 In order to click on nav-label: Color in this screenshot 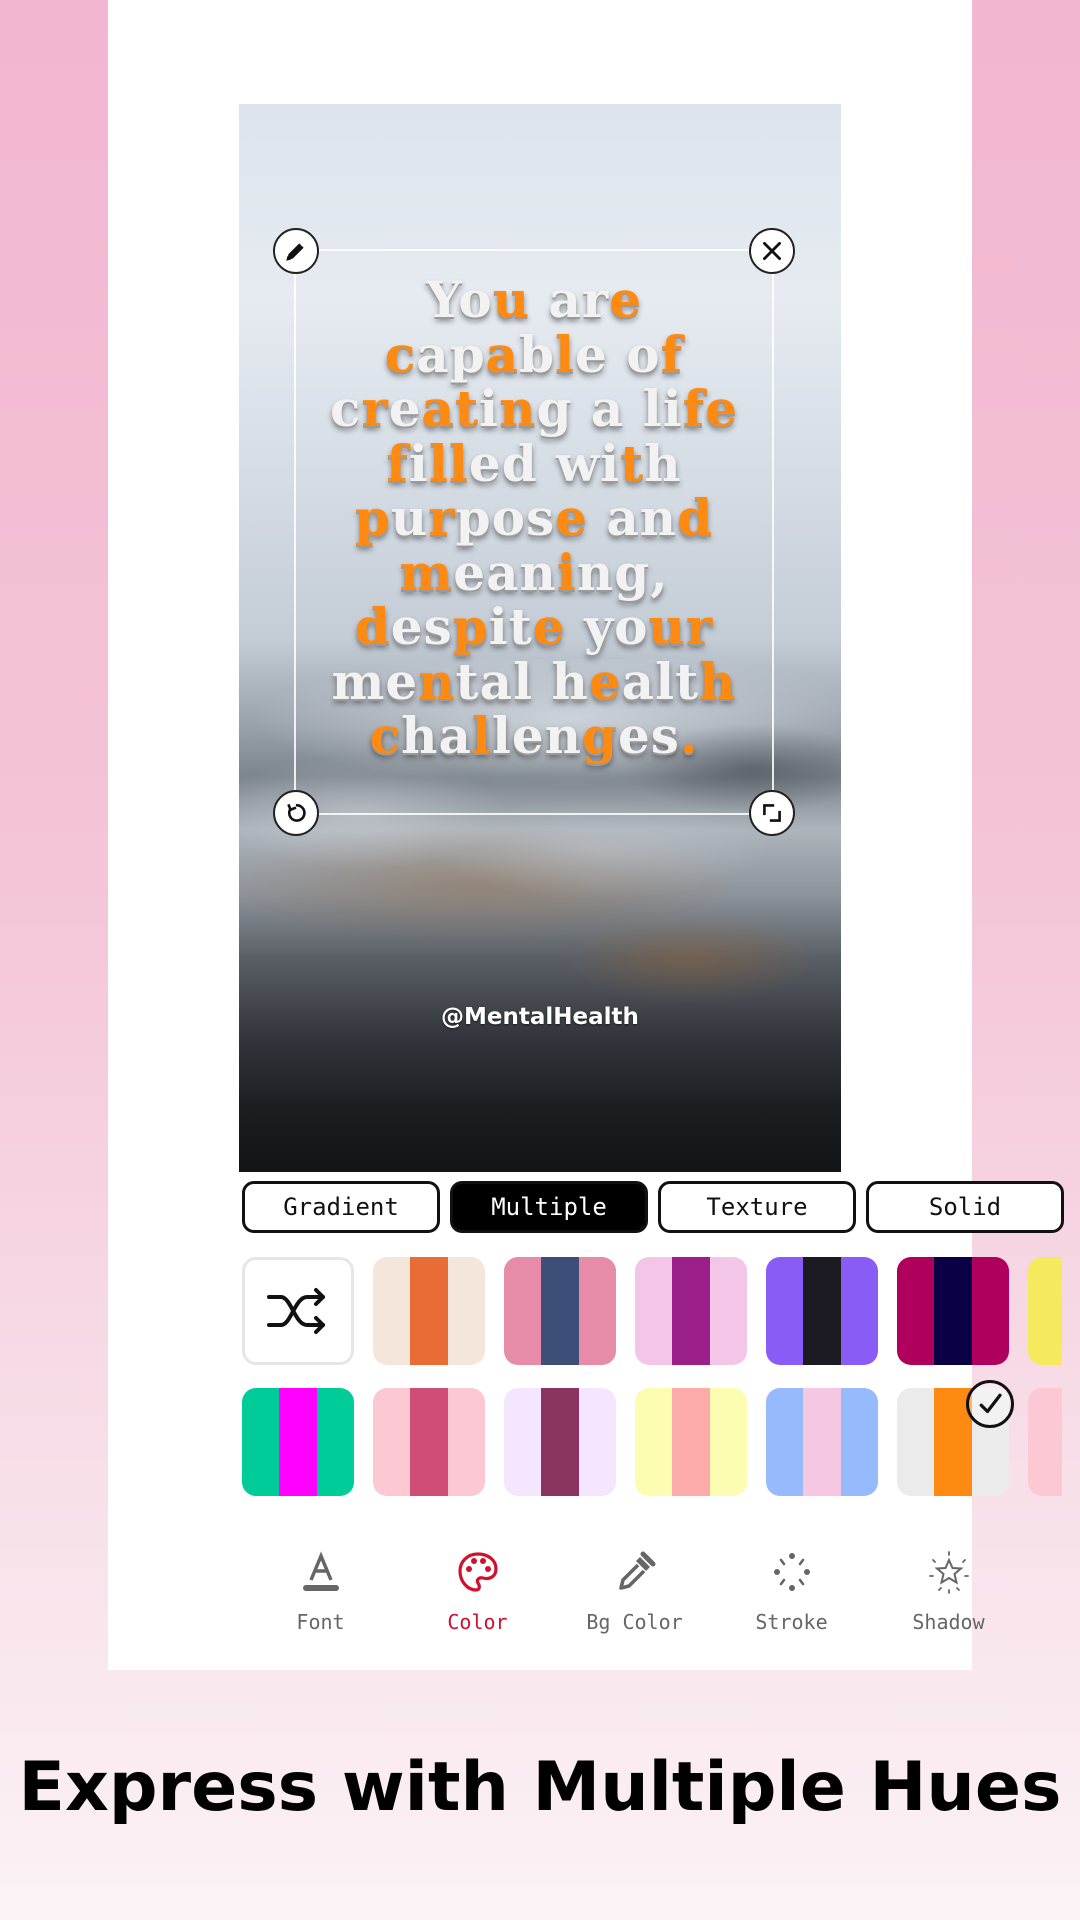, I will do `click(477, 1622)`.